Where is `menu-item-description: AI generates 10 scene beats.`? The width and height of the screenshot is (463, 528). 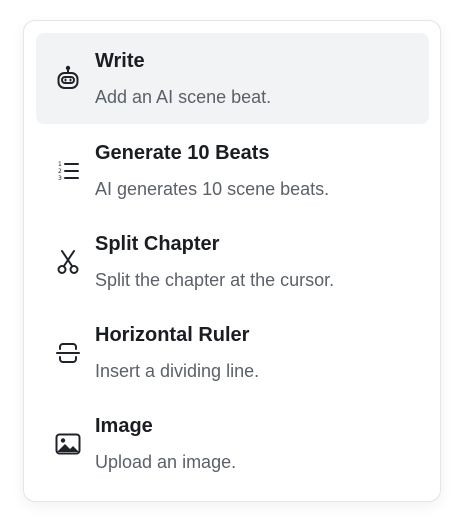
menu-item-description: AI generates 10 scene beats. is located at coordinates (212, 189).